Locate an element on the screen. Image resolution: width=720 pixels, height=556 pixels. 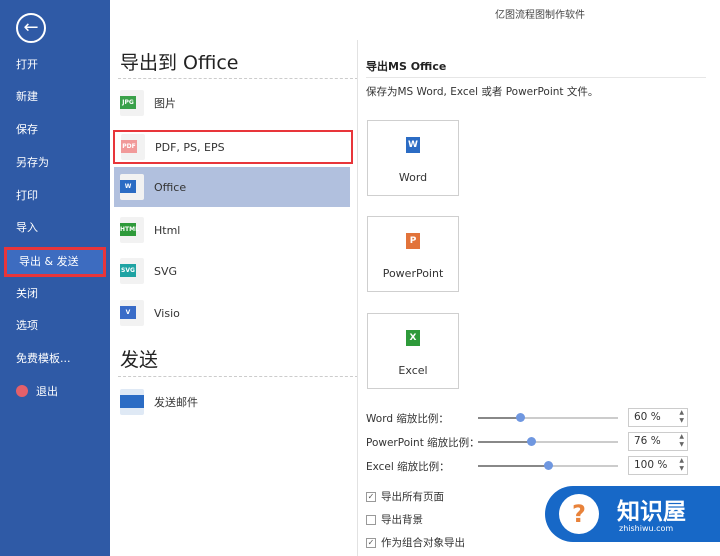
back-button: ← is located at coordinates (31, 28).